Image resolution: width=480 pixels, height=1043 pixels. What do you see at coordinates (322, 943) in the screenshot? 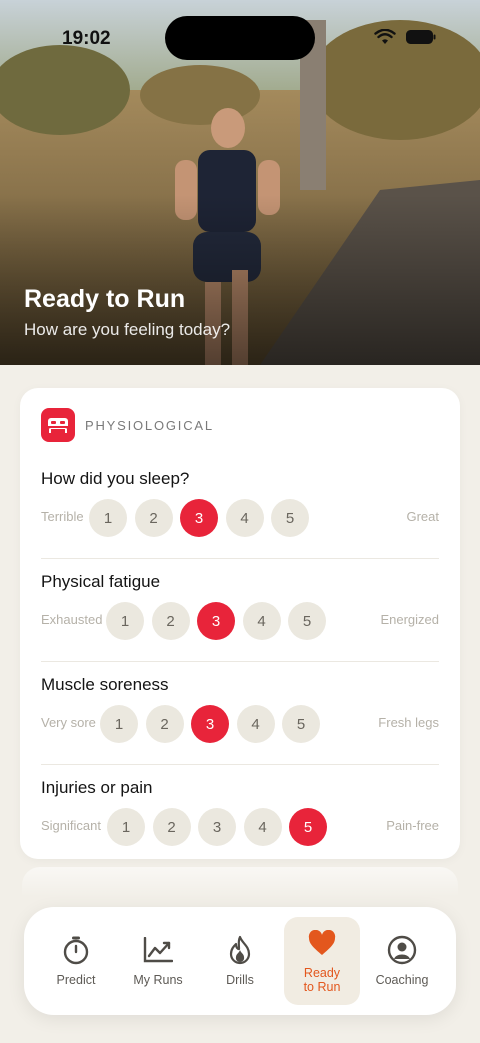
I see `heart-icon` at bounding box center [322, 943].